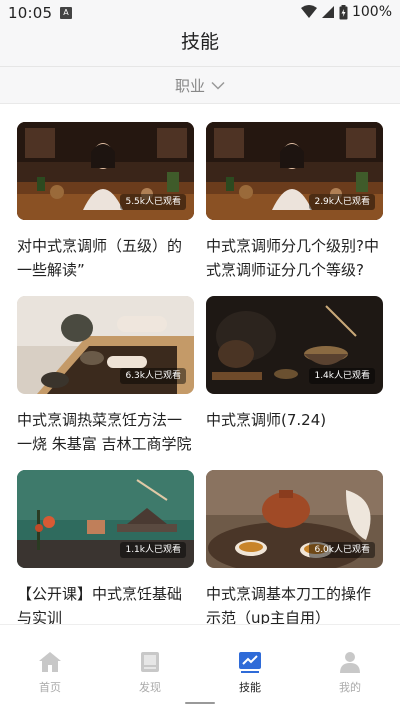 Image resolution: width=400 pixels, height=712 pixels. Describe the element at coordinates (100, 604) in the screenshot. I see `video-title: 【公开课】中式烹饪基础与实训` at that location.